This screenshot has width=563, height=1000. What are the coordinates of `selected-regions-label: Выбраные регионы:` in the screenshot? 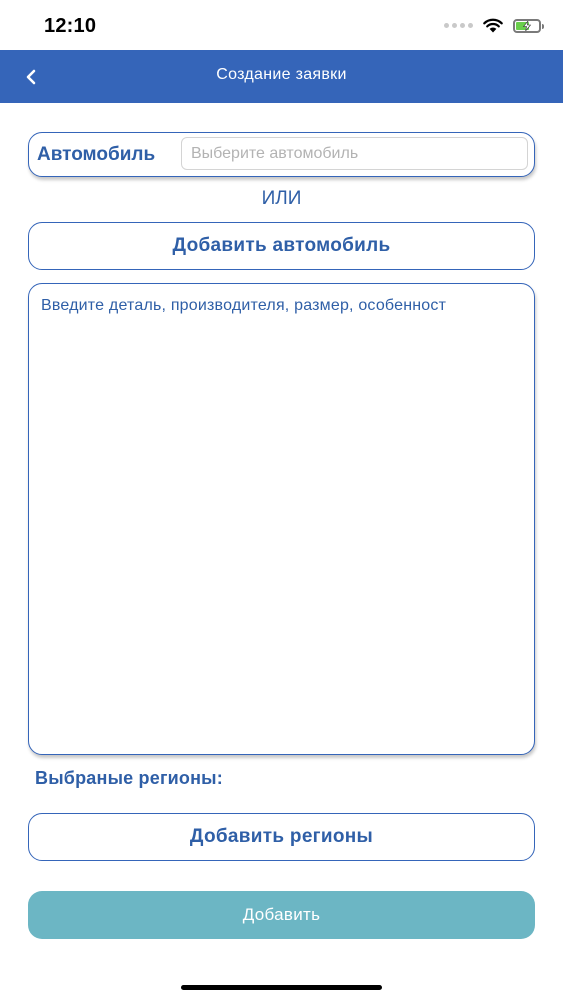 It's located at (129, 778).